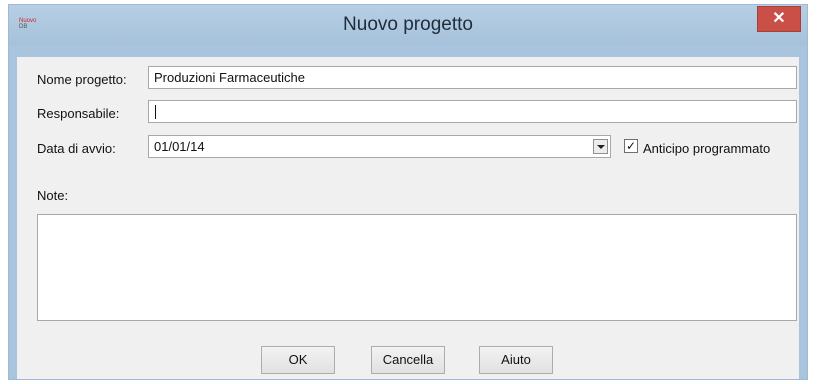 The height and width of the screenshot is (384, 817). What do you see at coordinates (516, 360) in the screenshot?
I see `help-button: Aiuto` at bounding box center [516, 360].